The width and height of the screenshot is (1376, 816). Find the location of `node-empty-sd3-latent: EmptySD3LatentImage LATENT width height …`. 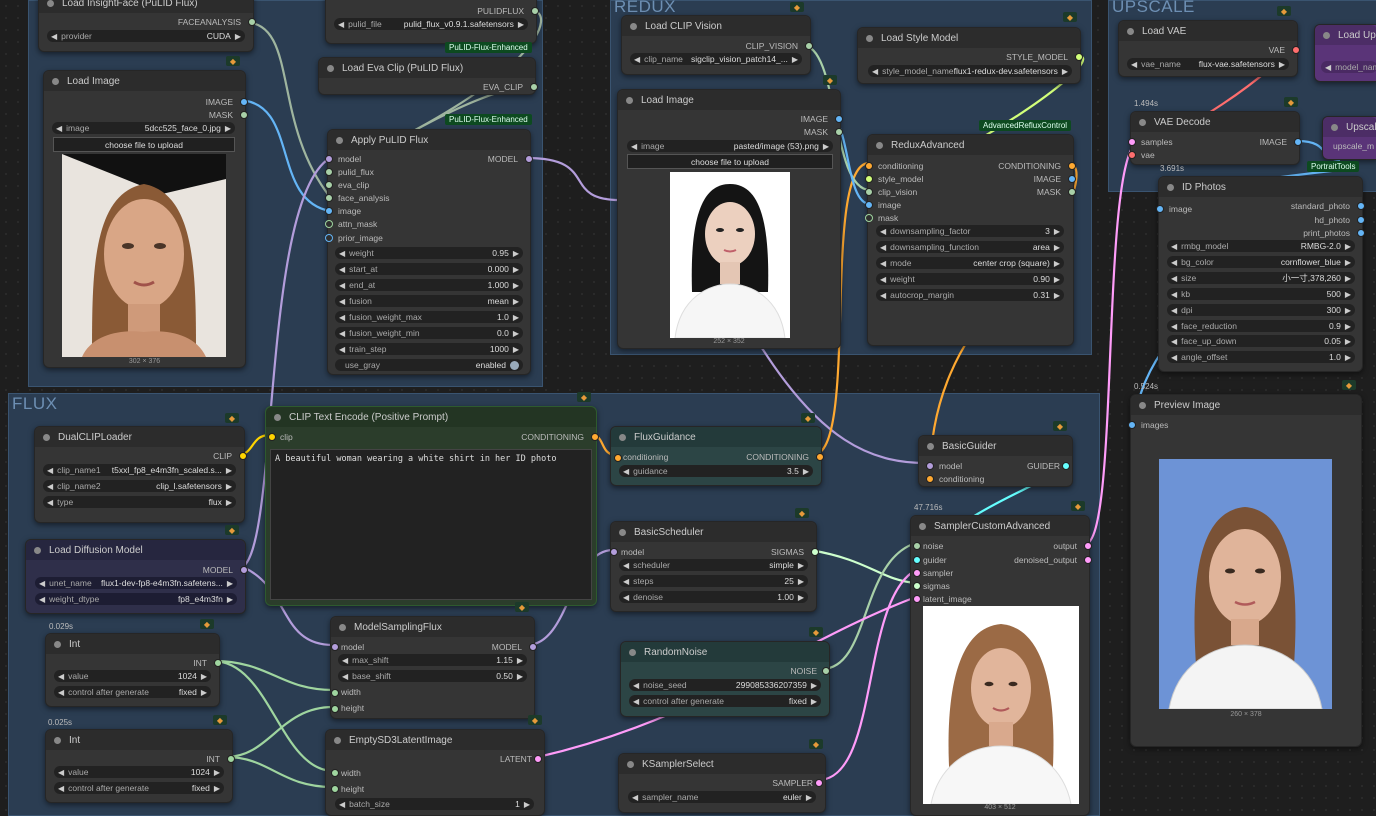

node-empty-sd3-latent: EmptySD3LatentImage LATENT width height … is located at coordinates (435, 772).